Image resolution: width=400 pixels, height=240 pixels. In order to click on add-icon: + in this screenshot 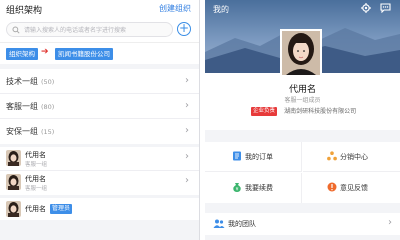, I will do `click(184, 29)`.